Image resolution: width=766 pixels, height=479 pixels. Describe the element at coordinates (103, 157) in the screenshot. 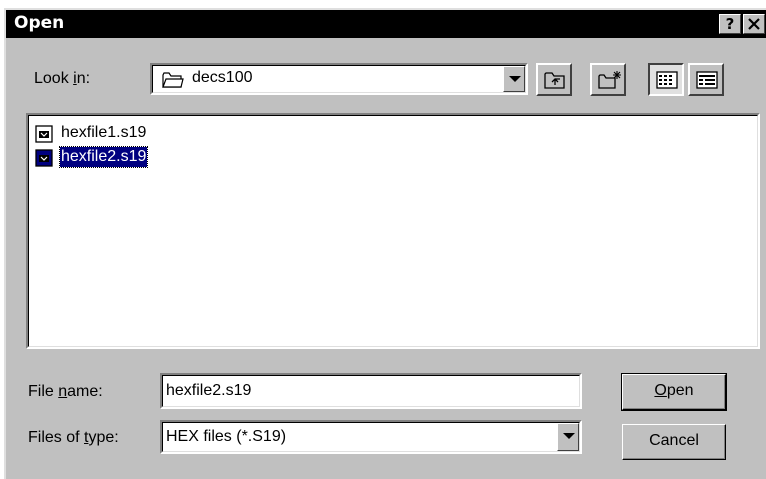

I see `file-name-text: hexfile2.s19` at that location.